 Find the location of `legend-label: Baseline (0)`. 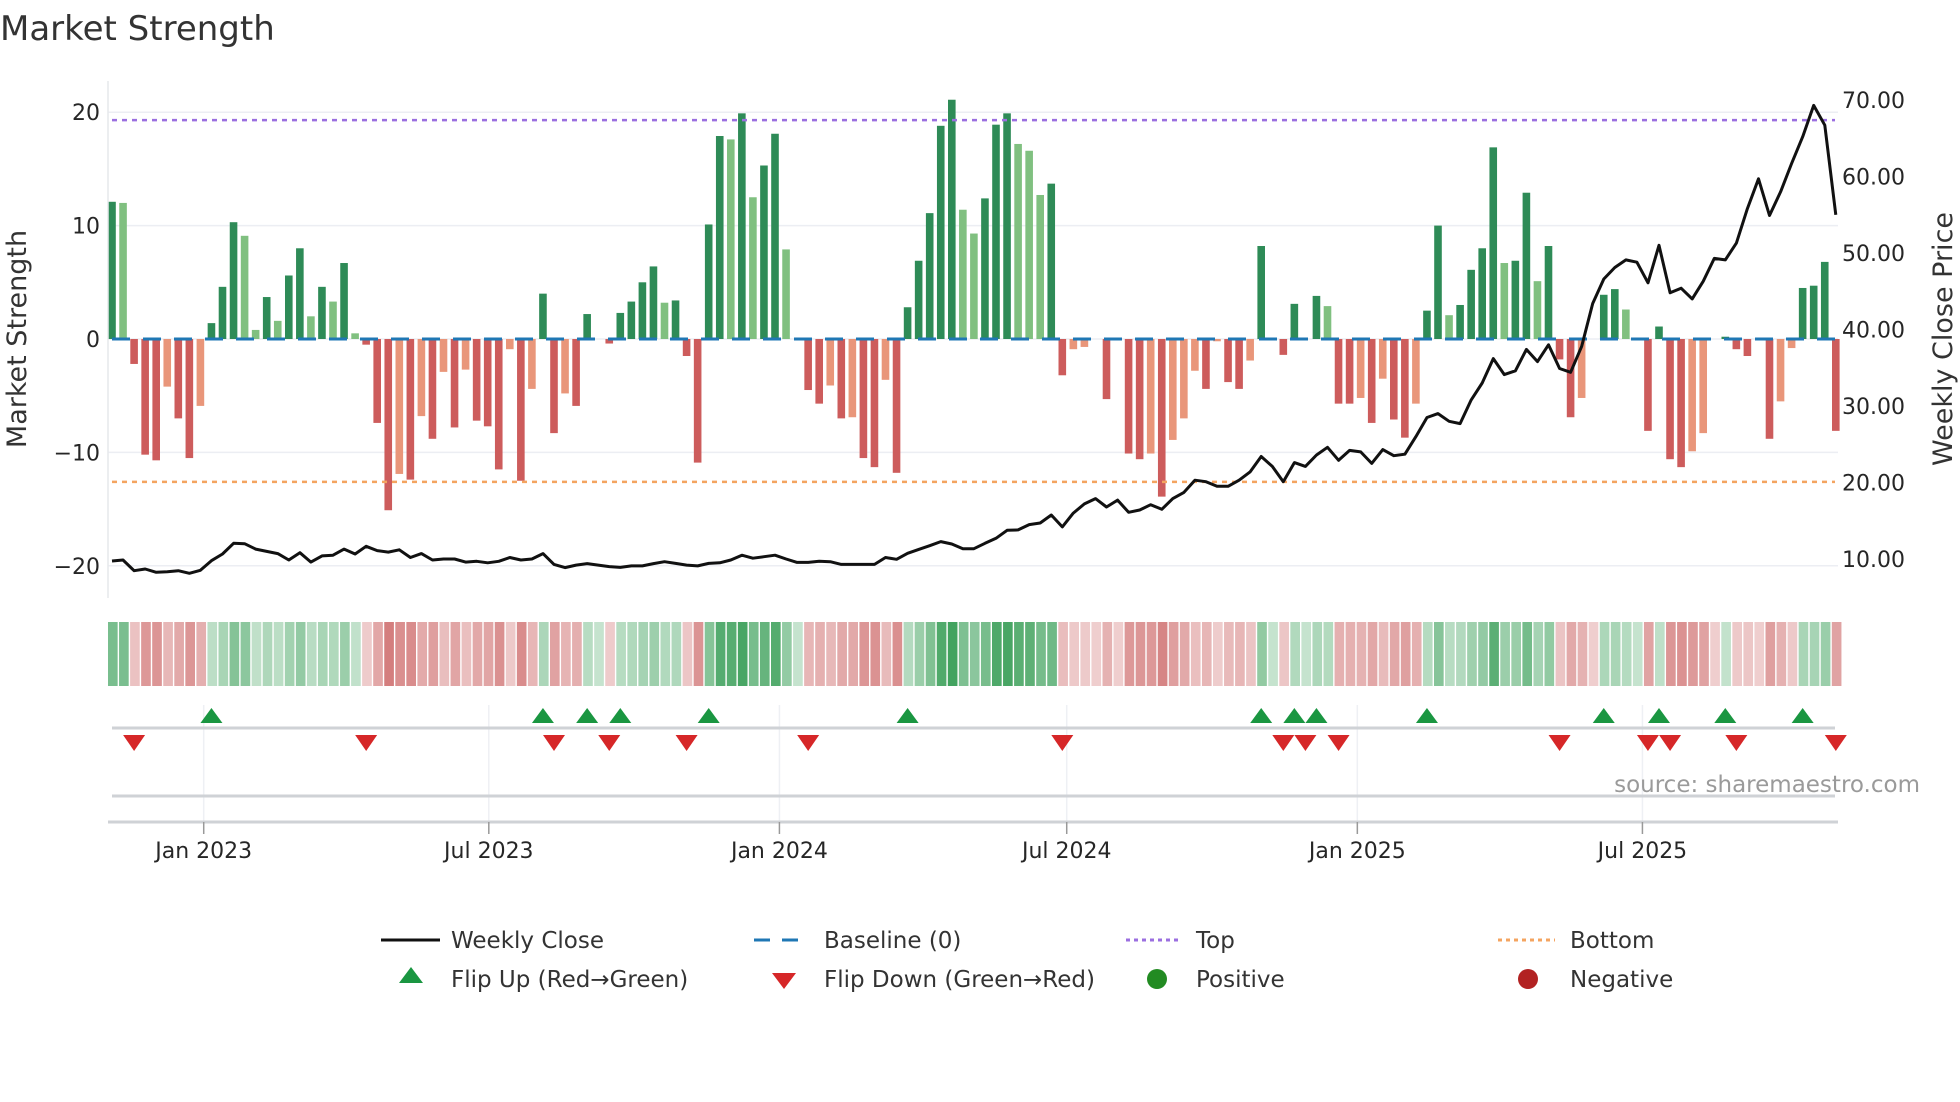

legend-label: Baseline (0) is located at coordinates (892, 941).